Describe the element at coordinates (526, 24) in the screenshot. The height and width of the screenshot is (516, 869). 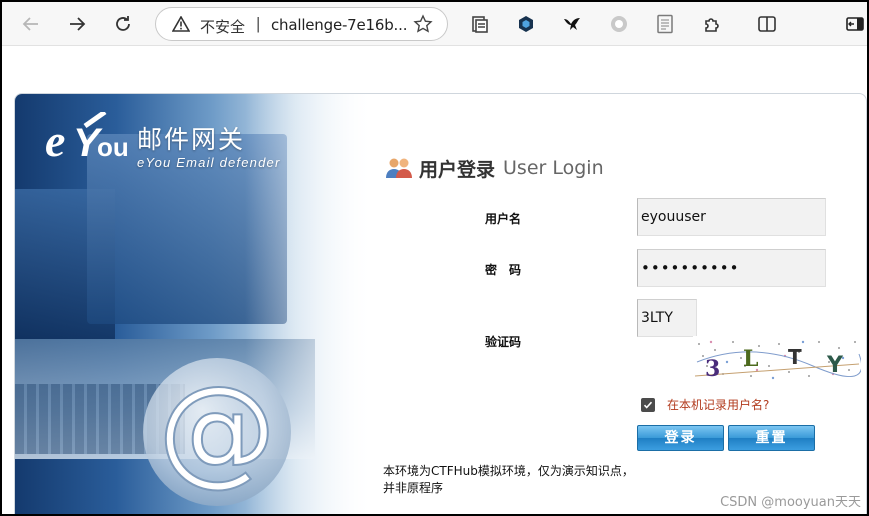
I see `extension-shield-icon` at that location.